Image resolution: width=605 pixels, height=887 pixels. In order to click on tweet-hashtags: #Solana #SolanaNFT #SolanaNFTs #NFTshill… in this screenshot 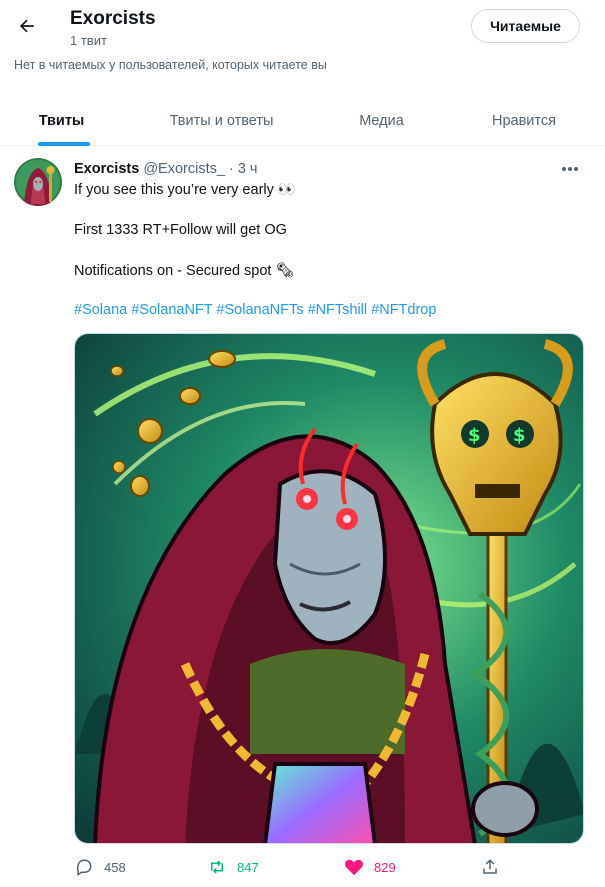, I will do `click(255, 310)`.